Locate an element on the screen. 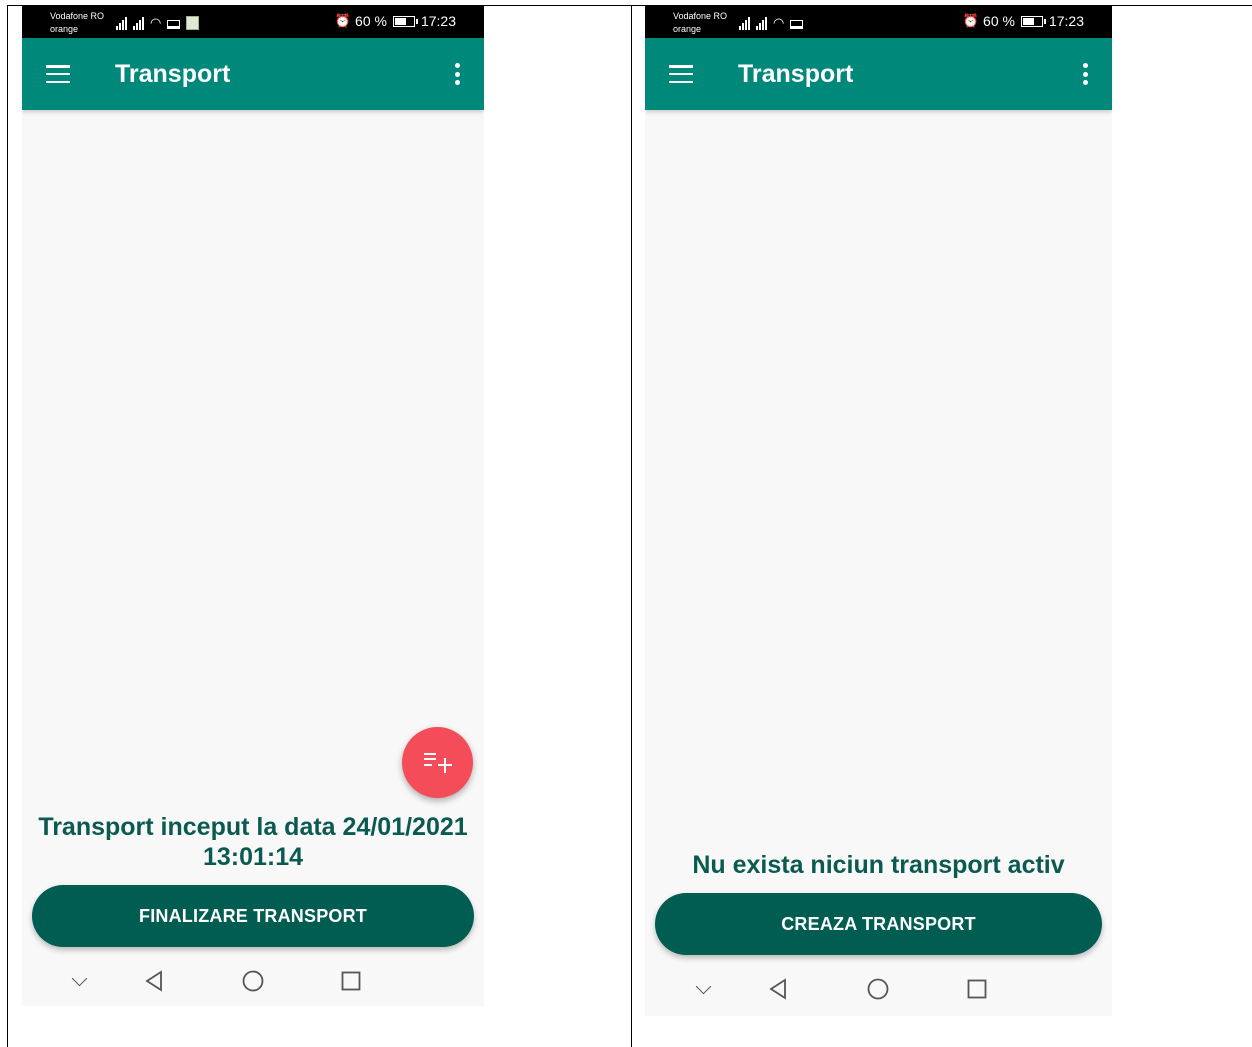 The height and width of the screenshot is (1047, 1252). create-transport-button: CREAZA TRANSPORT is located at coordinates (878, 924).